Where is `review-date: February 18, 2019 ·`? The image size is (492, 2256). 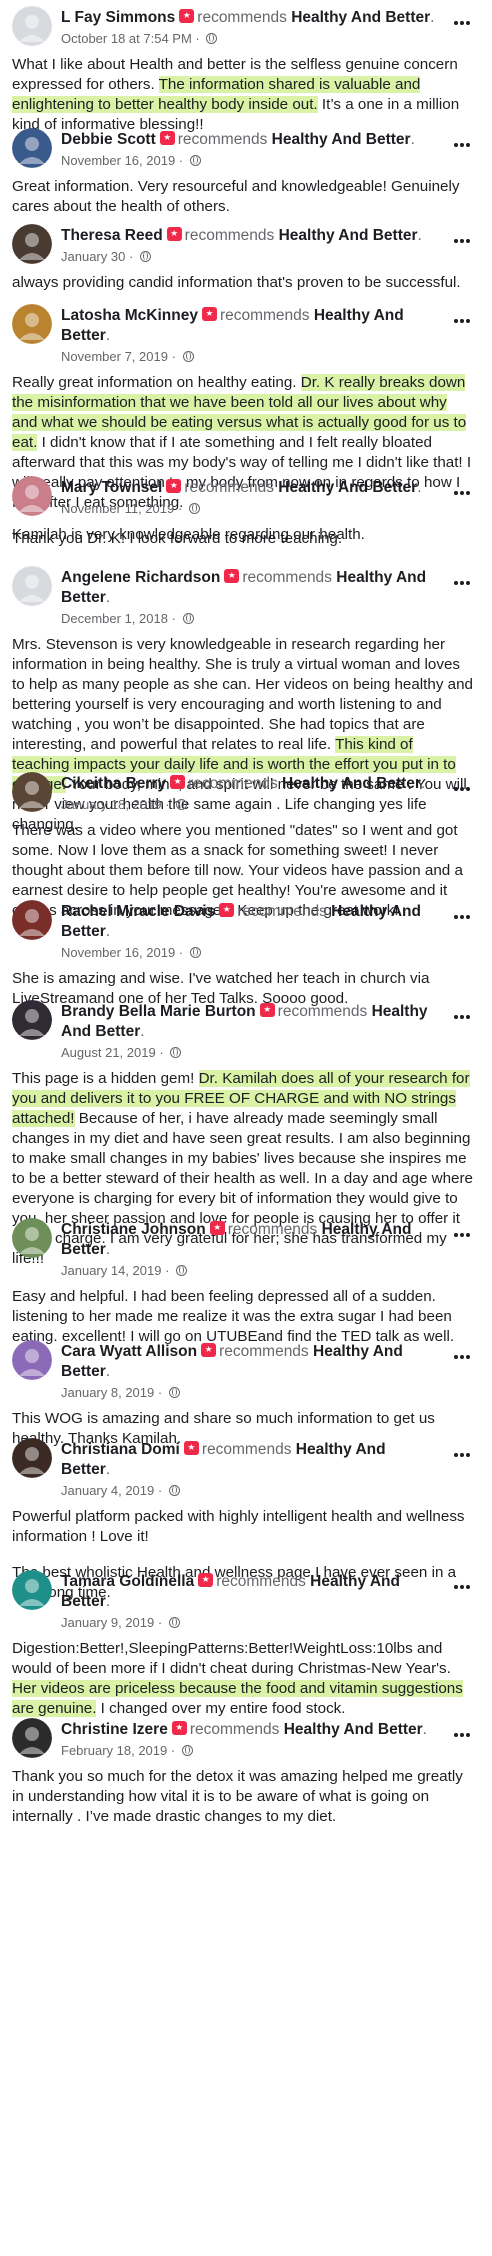 review-date: February 18, 2019 · is located at coordinates (249, 1750).